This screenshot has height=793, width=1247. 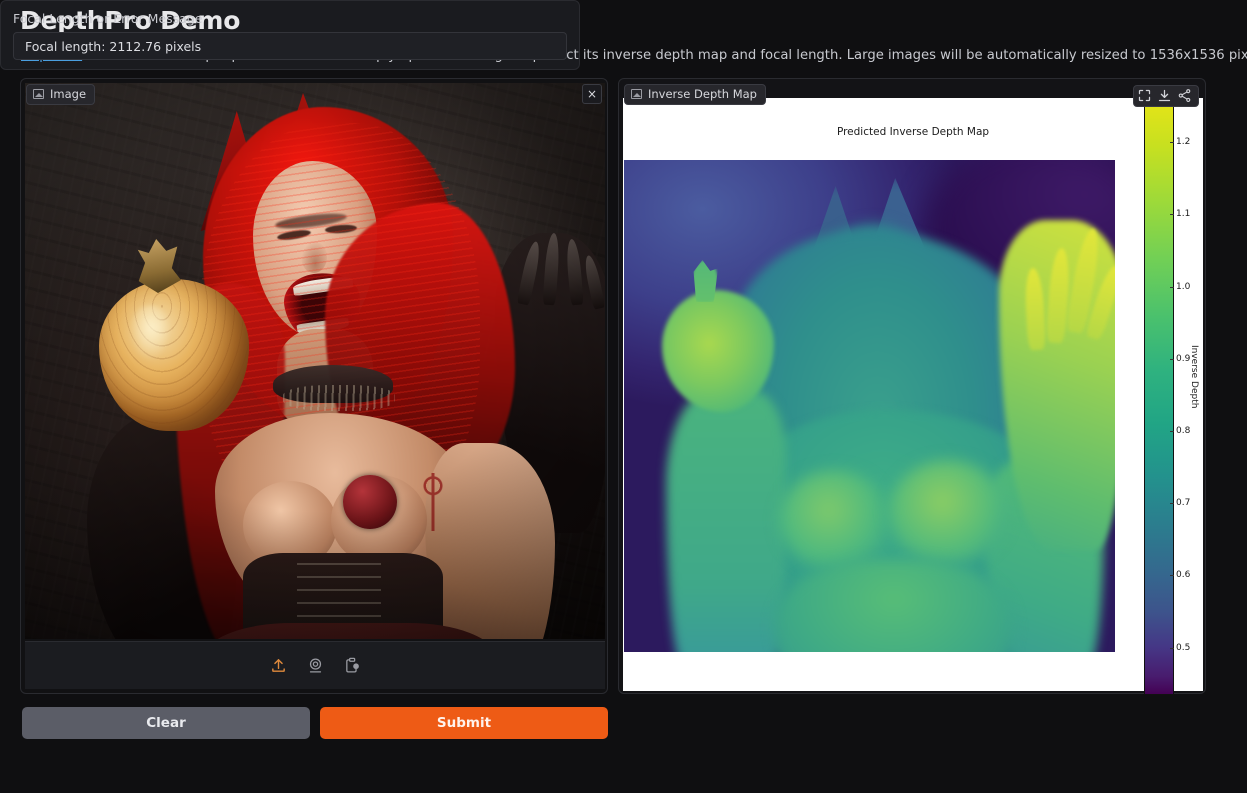 What do you see at coordinates (108, 18) in the screenshot?
I see `focal-length-label: Focal Length or Error Message` at bounding box center [108, 18].